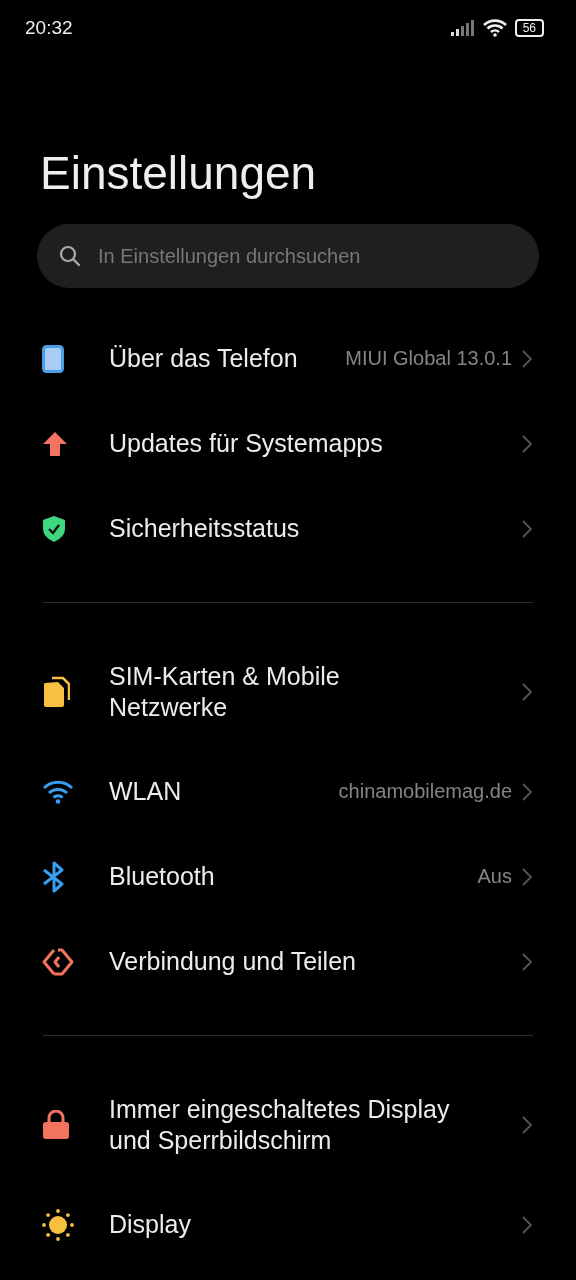  What do you see at coordinates (205, 528) in the screenshot?
I see `item-label: Sicherheitsstatus` at bounding box center [205, 528].